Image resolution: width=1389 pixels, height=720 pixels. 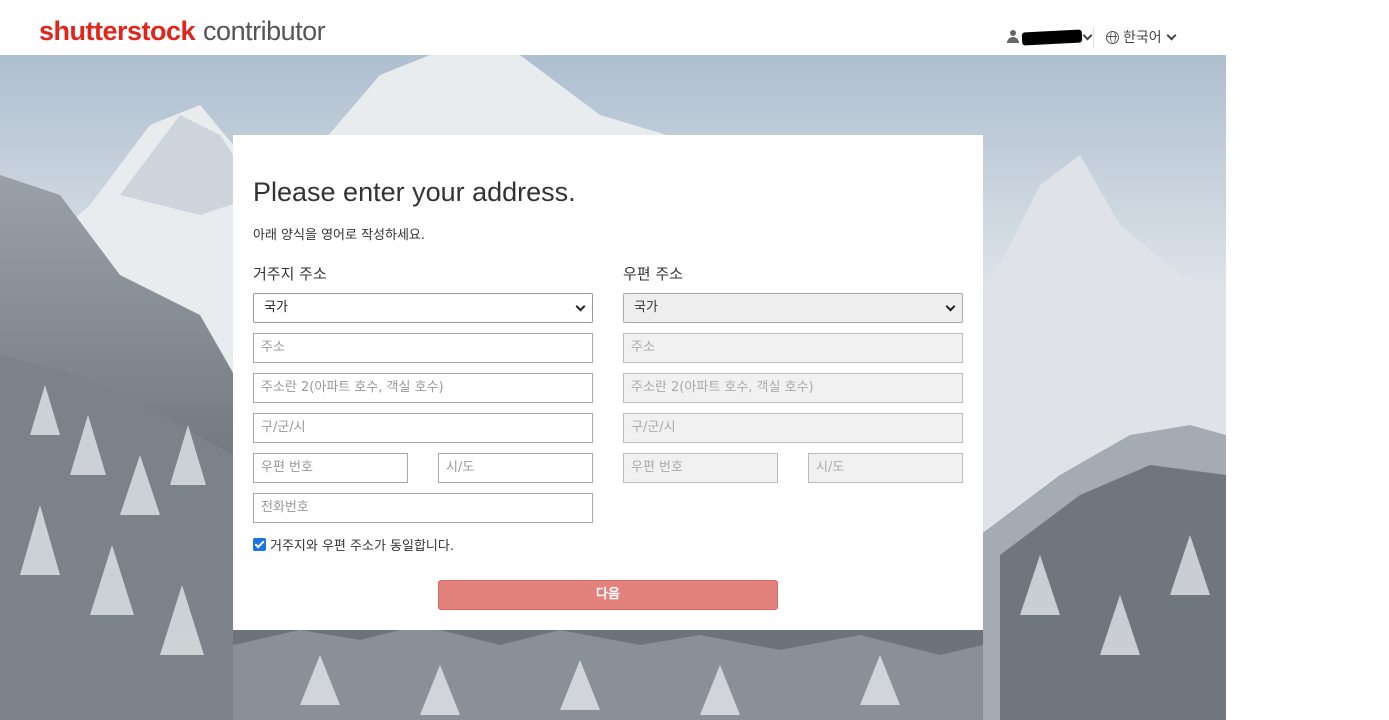 What do you see at coordinates (423, 428) in the screenshot?
I see `residential-city-input: 구/군/시` at bounding box center [423, 428].